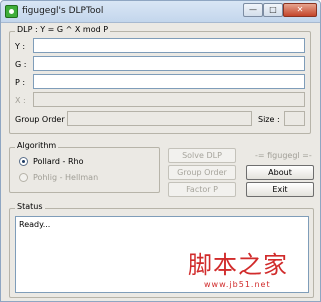  I want to click on exit-button: Exit, so click(280, 189).